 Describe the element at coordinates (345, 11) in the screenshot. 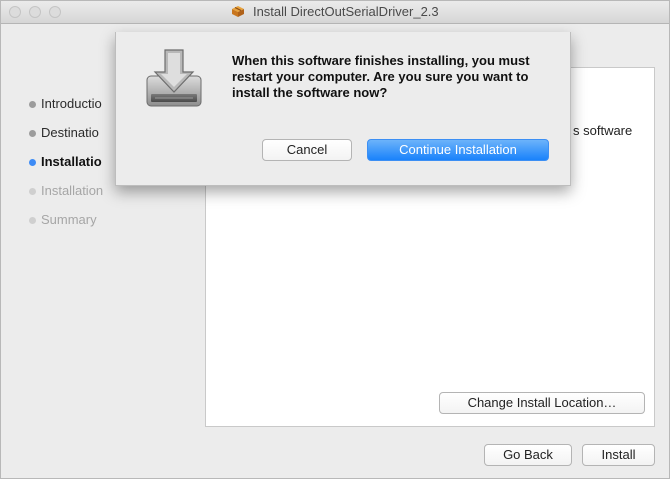

I see `window-title: Install DirectOutSerialDriver_2.3` at that location.